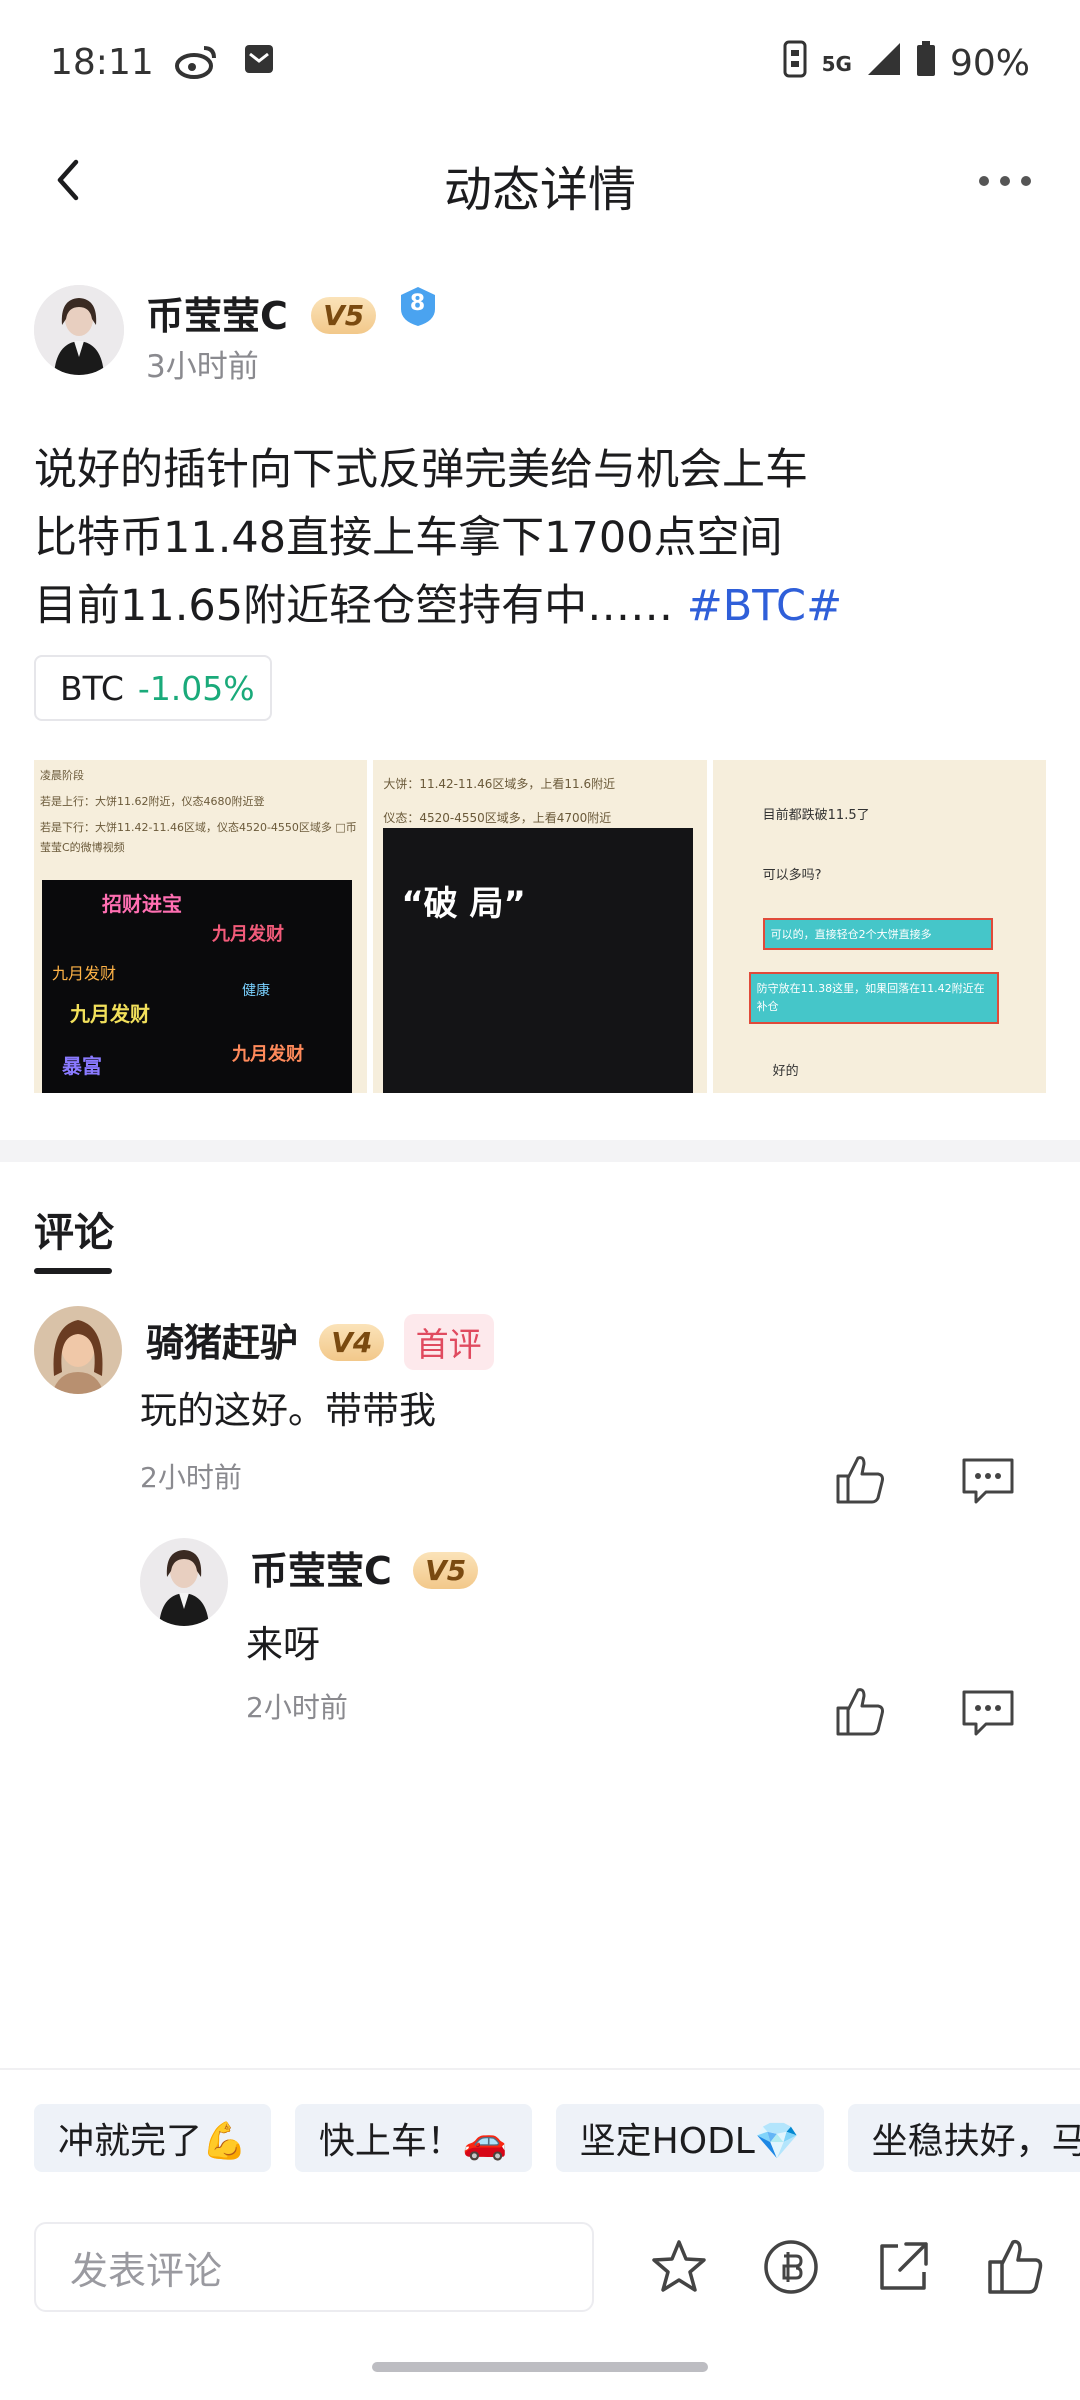 The width and height of the screenshot is (1080, 2400). I want to click on message-icon, so click(259, 61).